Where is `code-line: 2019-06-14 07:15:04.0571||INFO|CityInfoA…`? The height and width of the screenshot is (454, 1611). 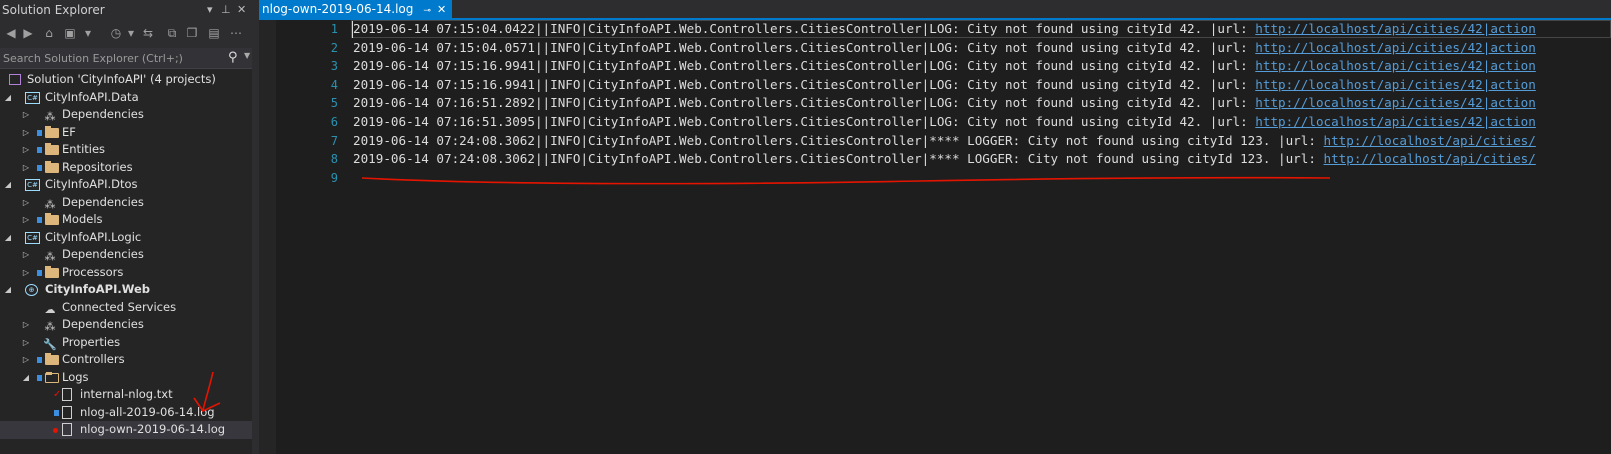 code-line: 2019-06-14 07:15:04.0571||INFO|CityInfoA… is located at coordinates (944, 48).